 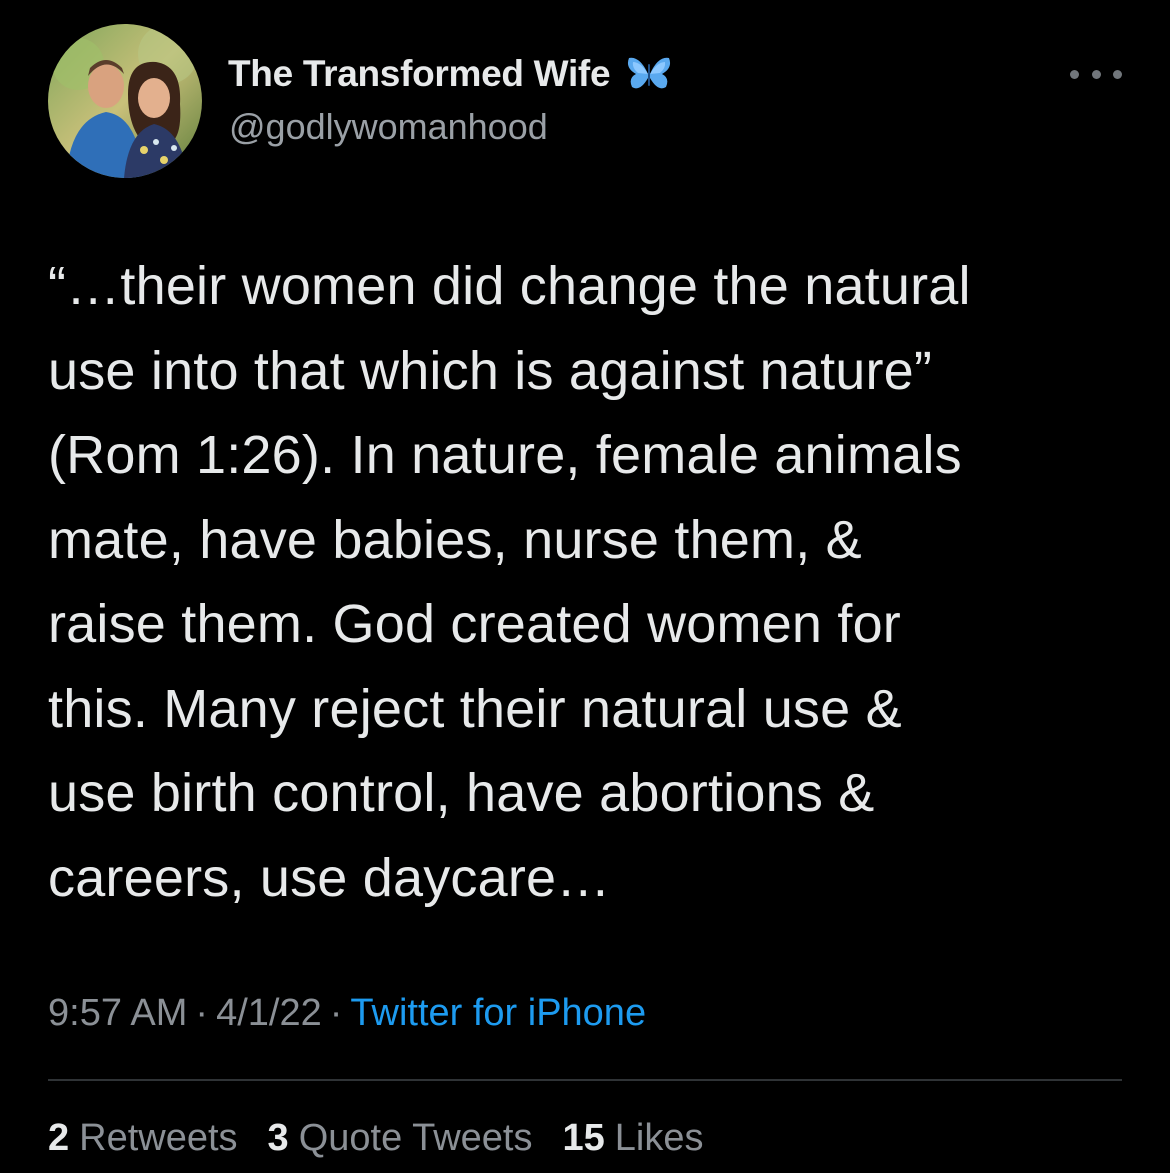 What do you see at coordinates (649, 74) in the screenshot?
I see `butterfly-icon` at bounding box center [649, 74].